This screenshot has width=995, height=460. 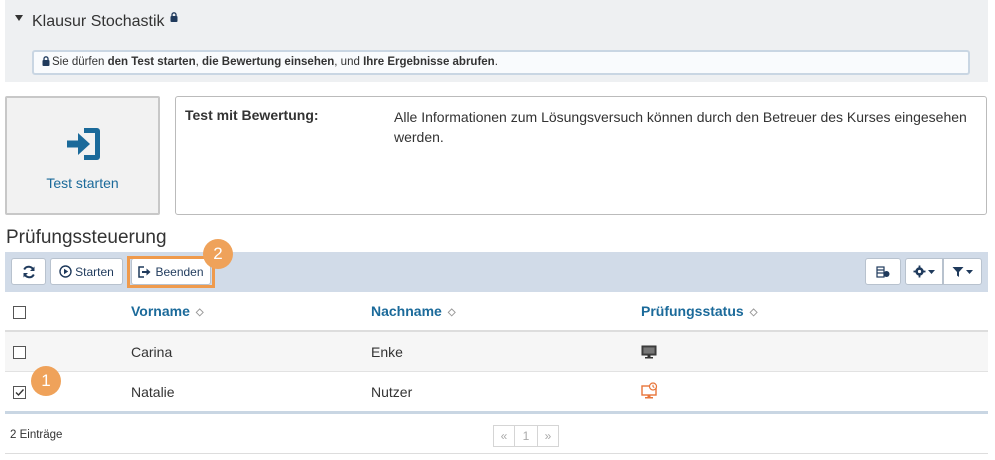 I want to click on start-exam-button: Starten, so click(x=86, y=271).